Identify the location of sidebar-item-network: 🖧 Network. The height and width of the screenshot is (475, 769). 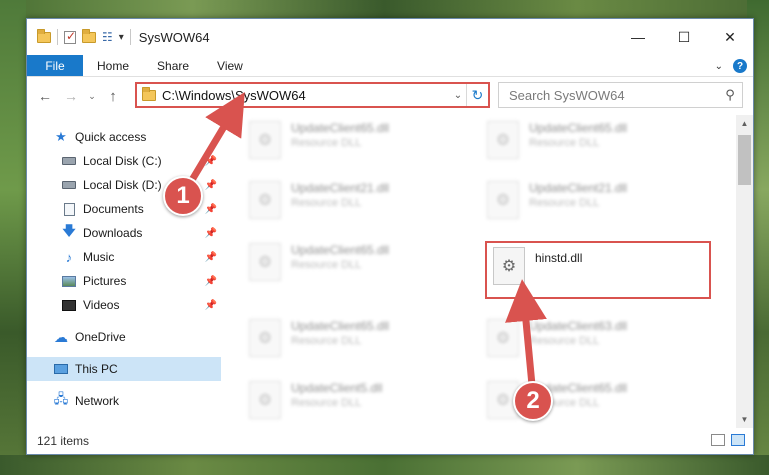
(124, 401).